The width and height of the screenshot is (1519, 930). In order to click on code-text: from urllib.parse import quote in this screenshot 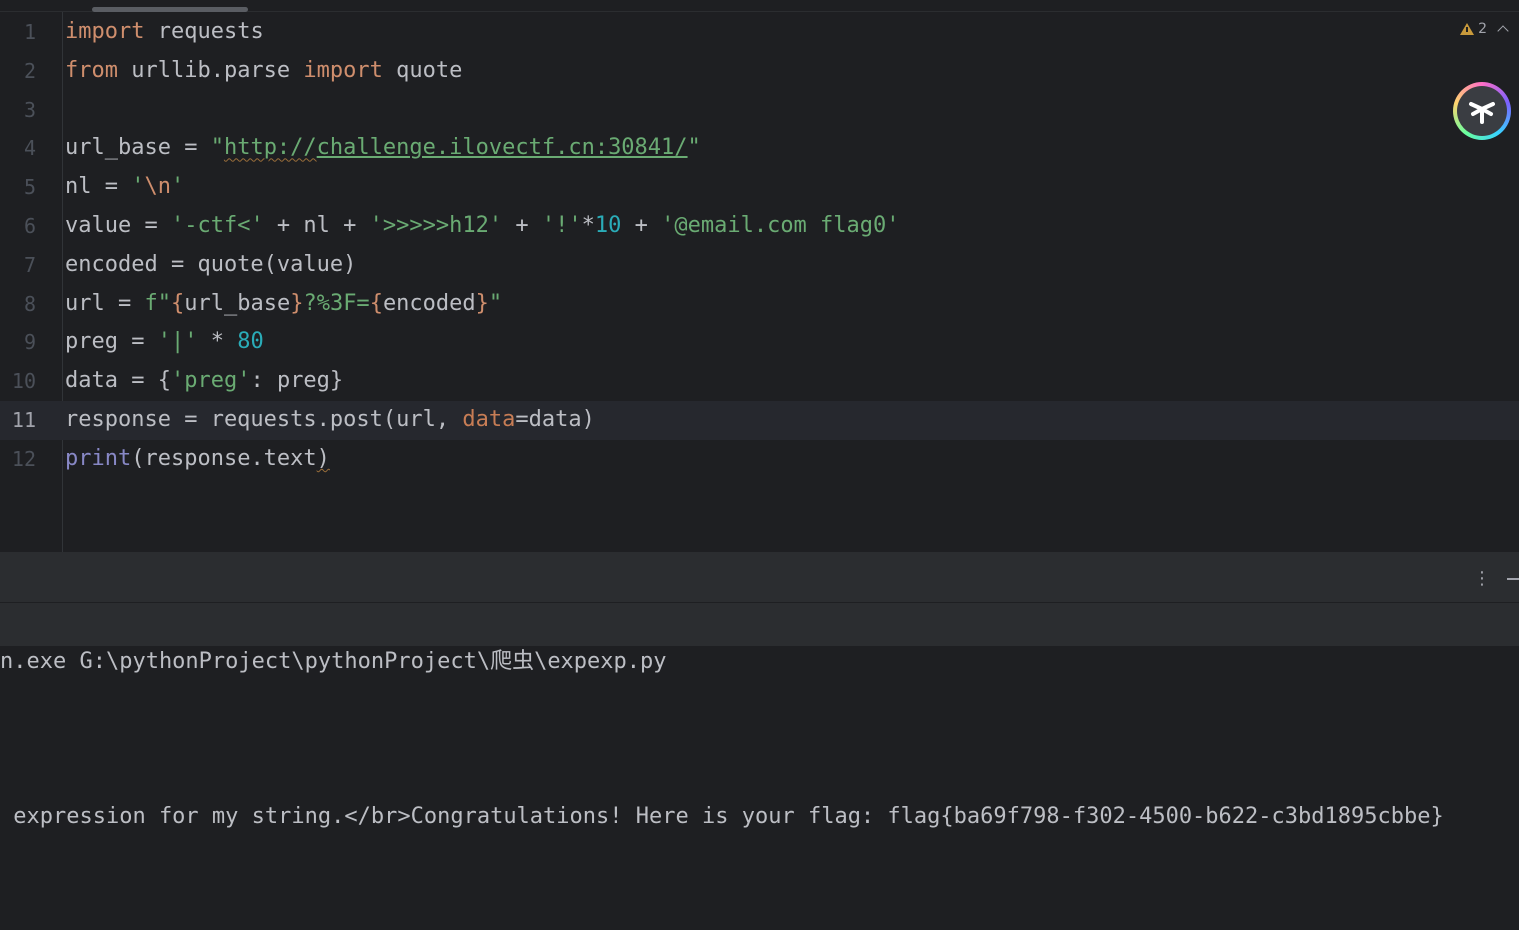, I will do `click(263, 71)`.